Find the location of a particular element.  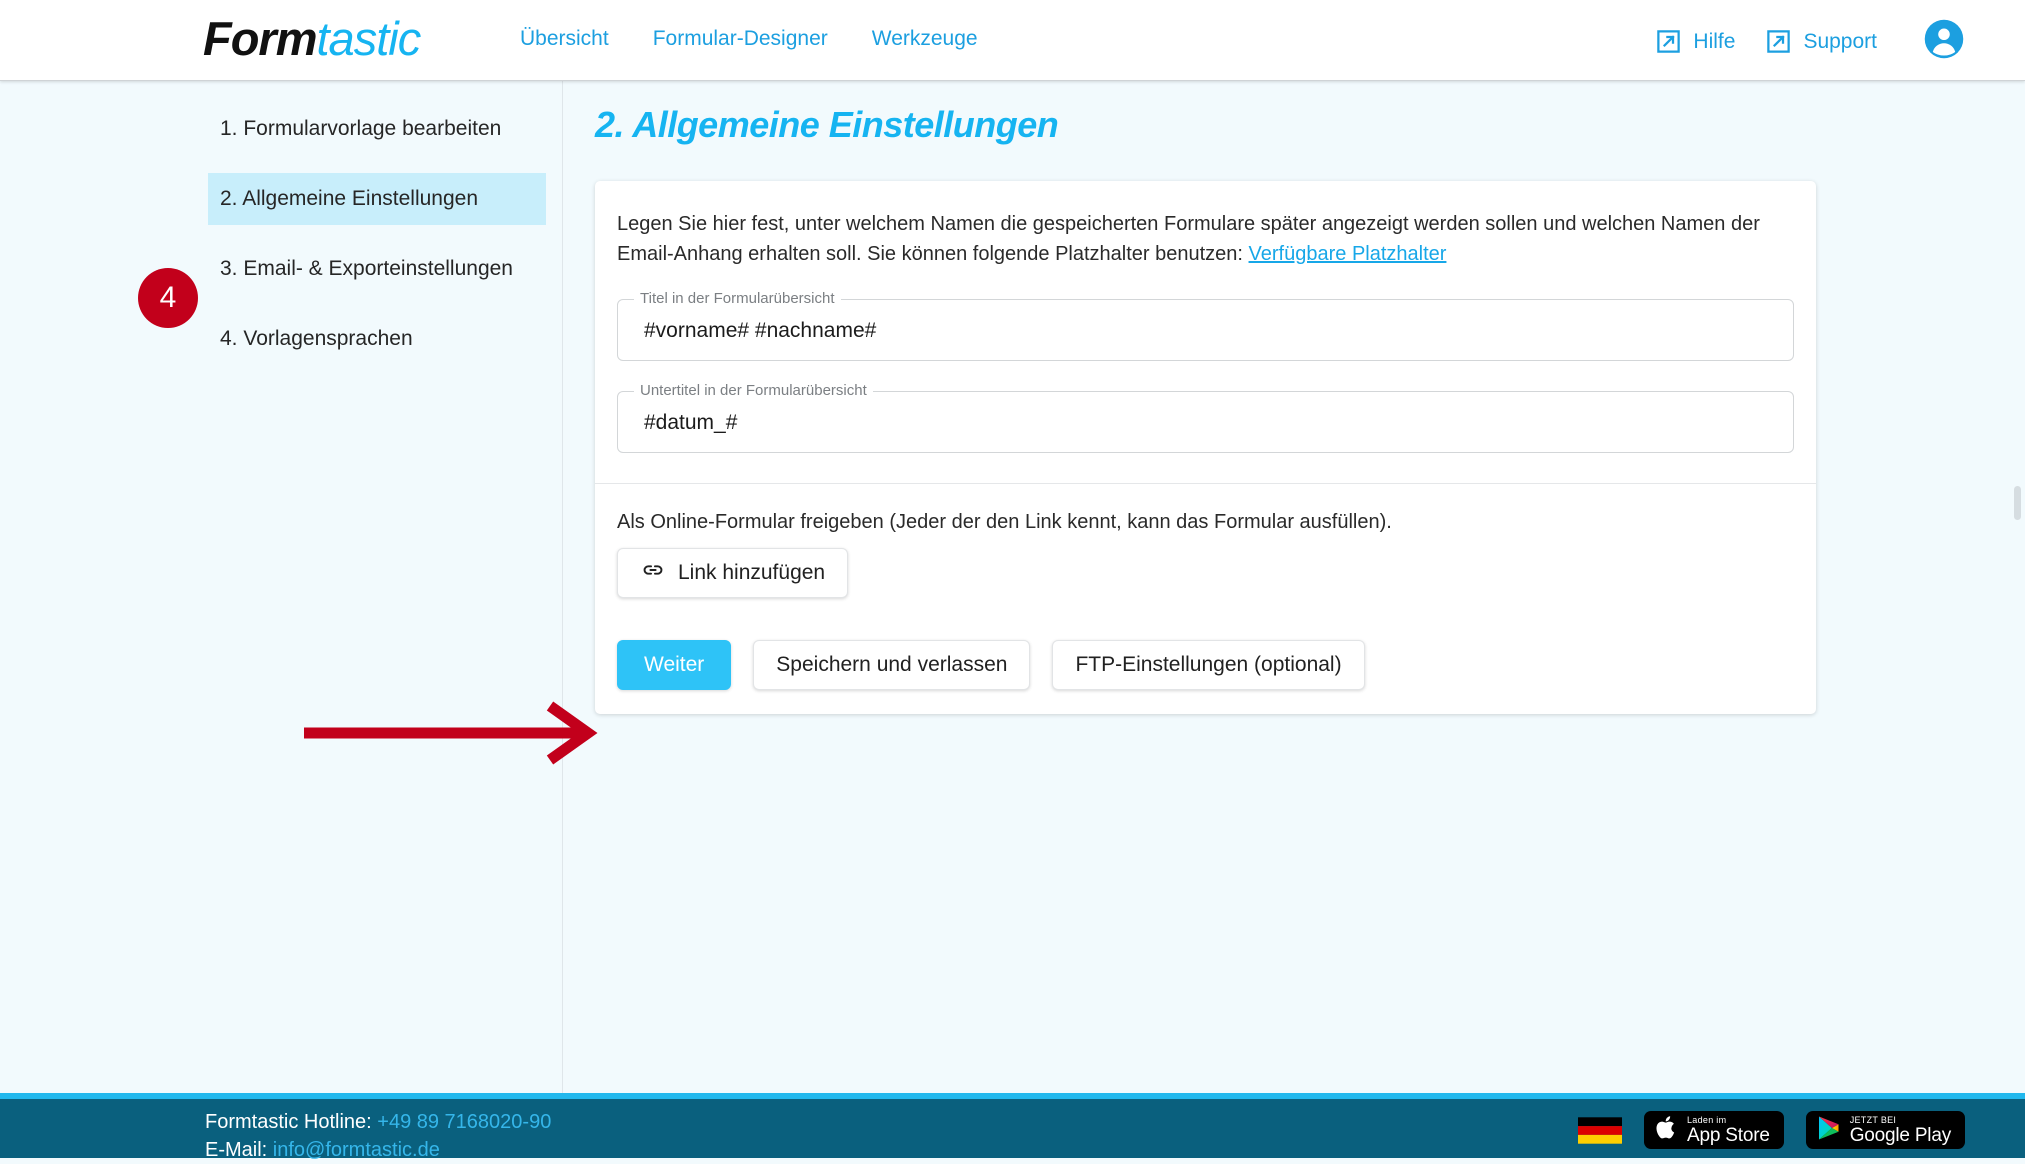

untertitel-field-input is located at coordinates (1204, 423).